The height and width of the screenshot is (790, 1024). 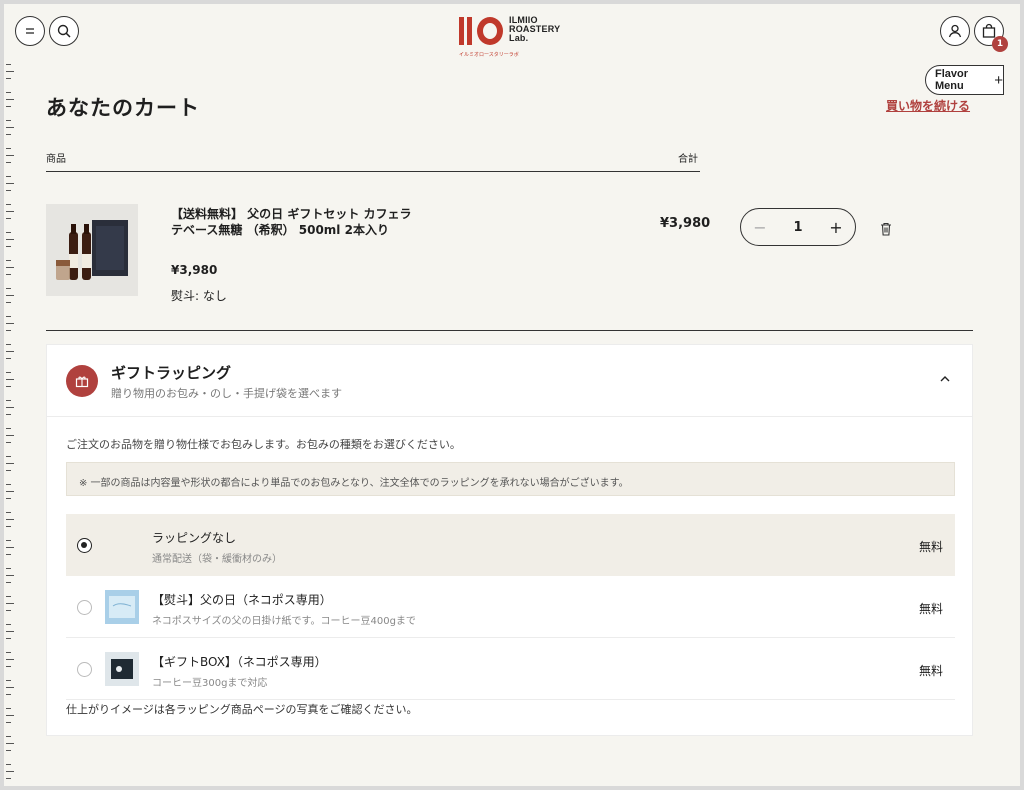 What do you see at coordinates (284, 621) in the screenshot?
I see `option-description: ネコポスサイズの父の日掛け紙です。コーヒー豆400gまで` at bounding box center [284, 621].